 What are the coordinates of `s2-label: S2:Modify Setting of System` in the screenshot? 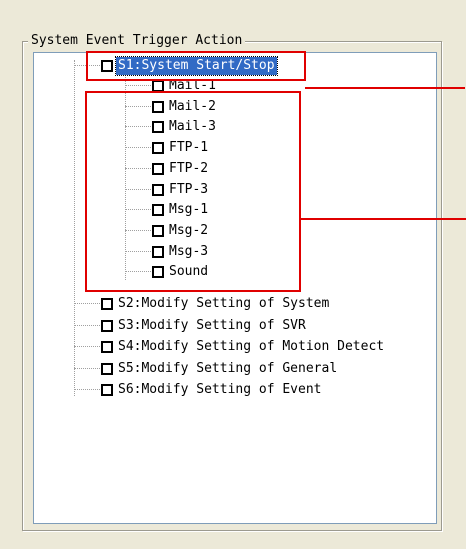 It's located at (223, 304).